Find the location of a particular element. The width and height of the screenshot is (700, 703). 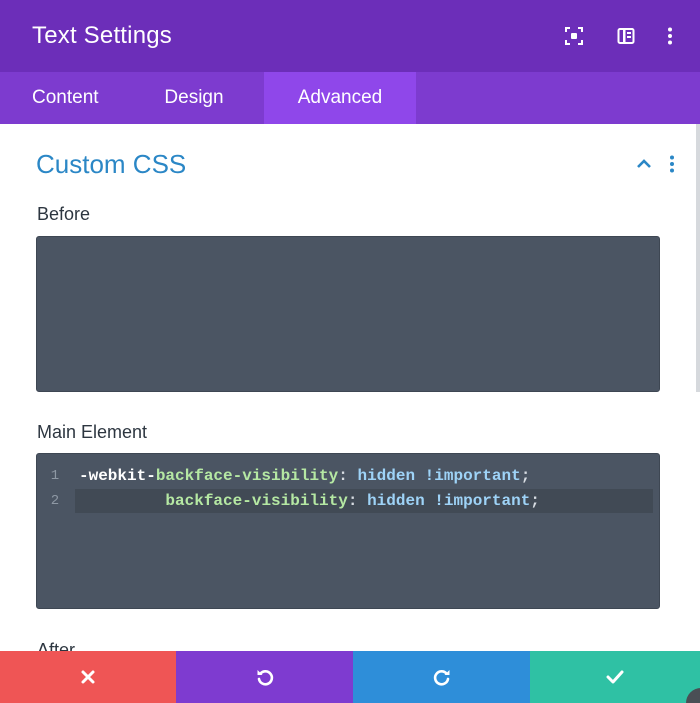

after-label: After is located at coordinates (56, 645).